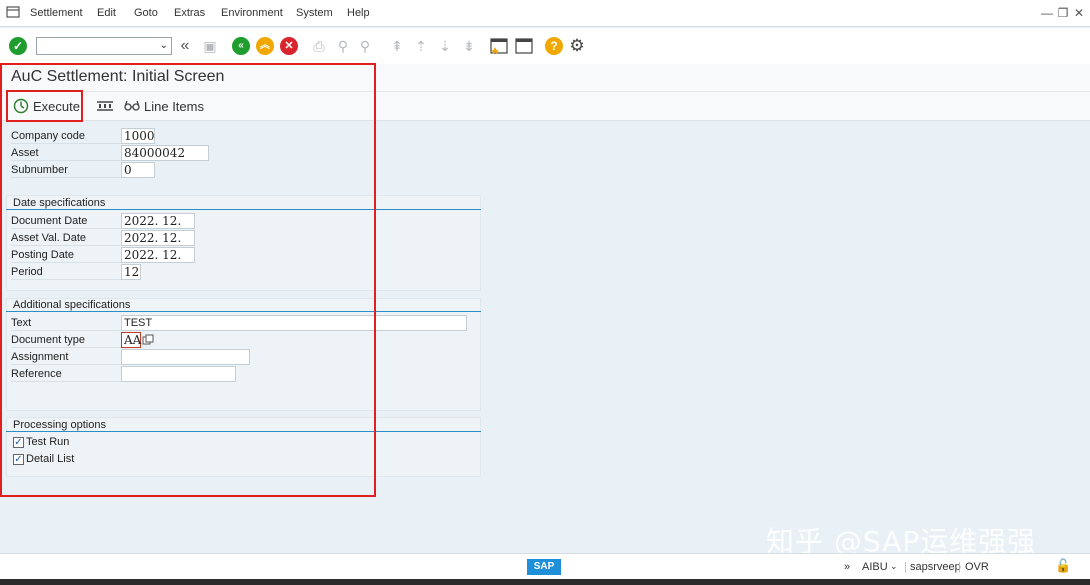 This screenshot has width=1090, height=585. What do you see at coordinates (13, 12) in the screenshot?
I see `menu-list-icon` at bounding box center [13, 12].